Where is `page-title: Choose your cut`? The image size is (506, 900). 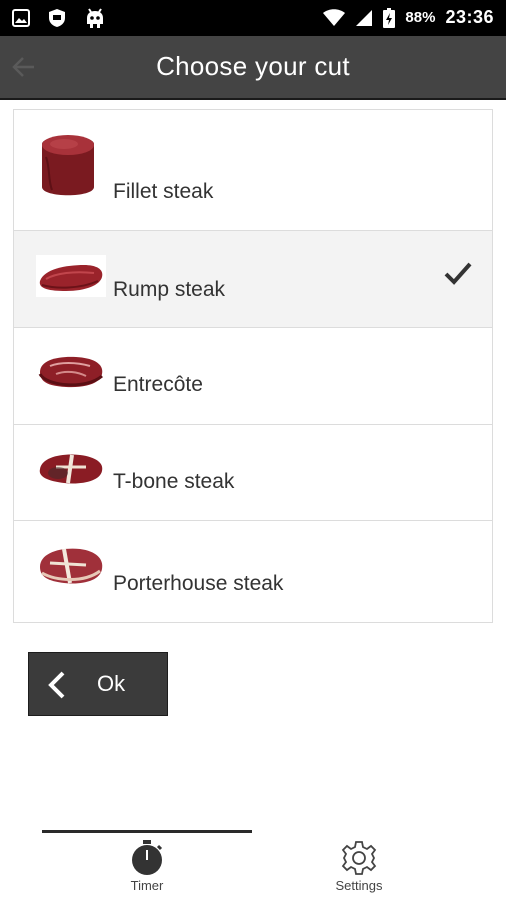 page-title: Choose your cut is located at coordinates (253, 66).